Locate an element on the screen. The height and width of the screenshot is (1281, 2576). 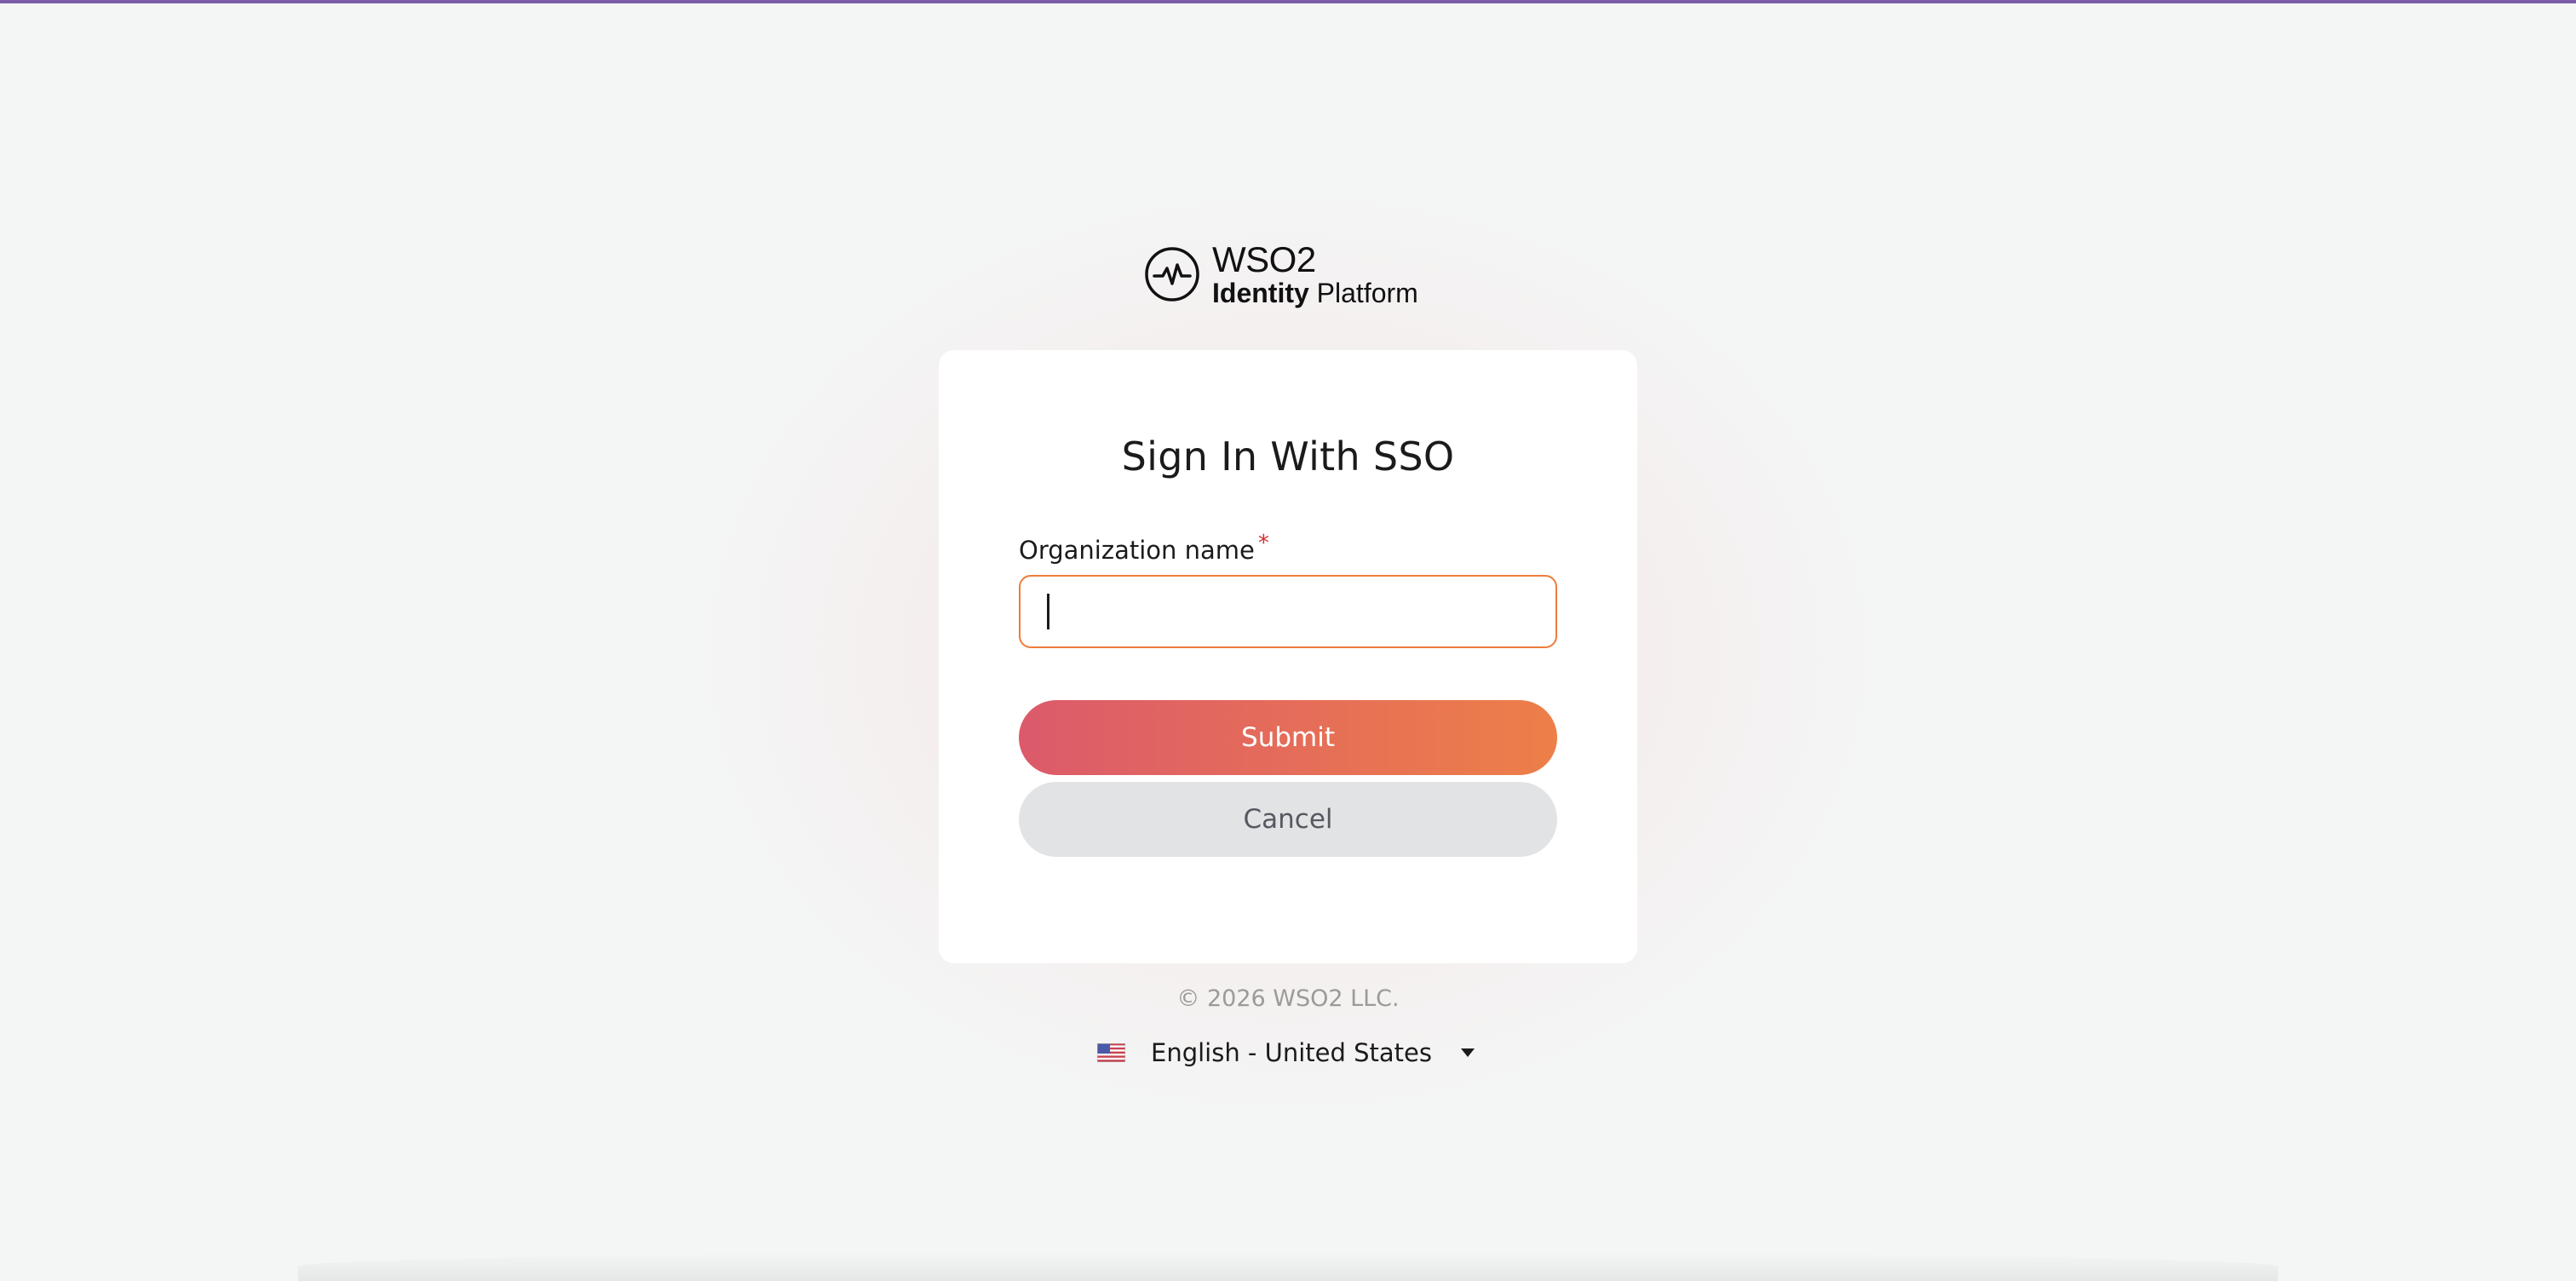
bottom-shadow is located at coordinates (1288, 1266).